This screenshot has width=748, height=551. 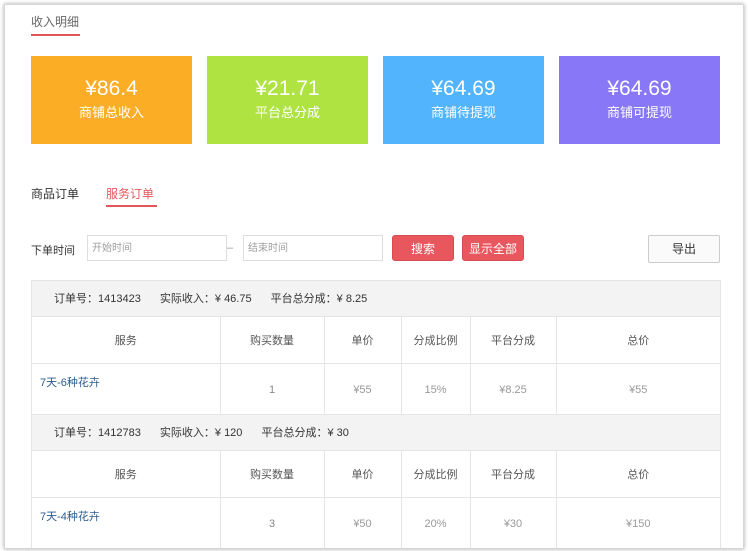 I want to click on stat-label: 平台总分成, so click(x=287, y=112).